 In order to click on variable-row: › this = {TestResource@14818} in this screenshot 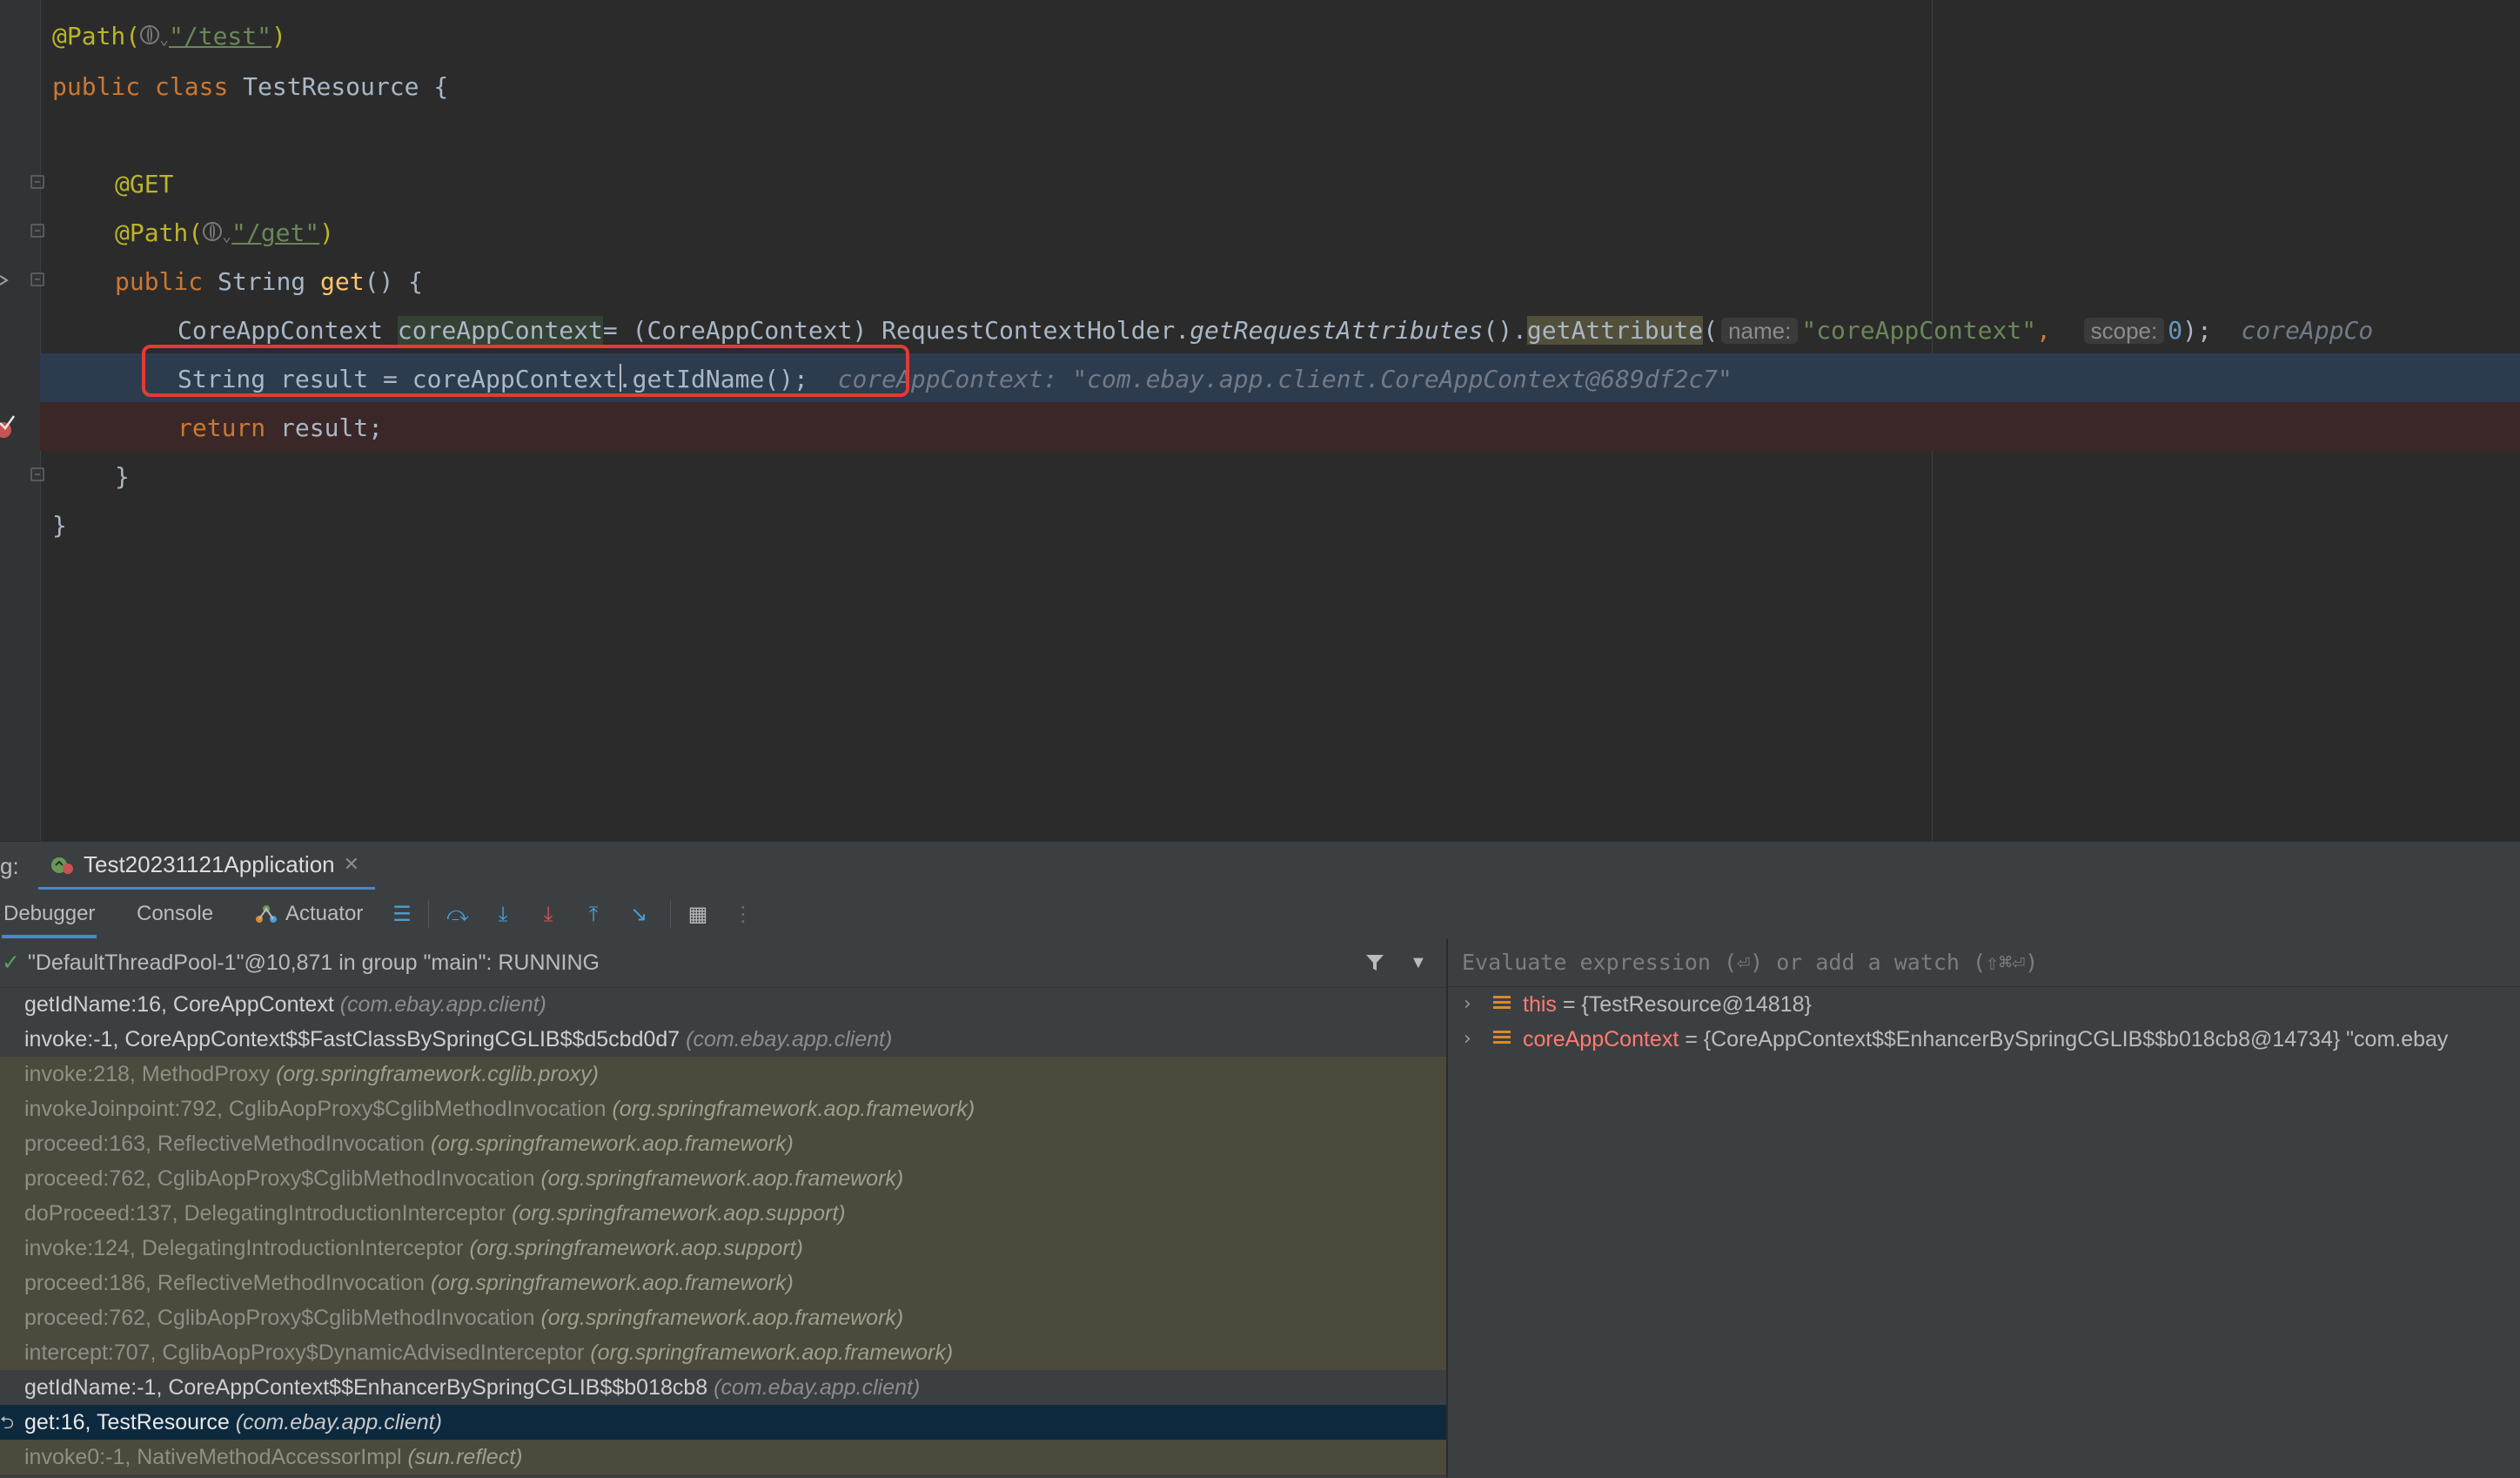, I will do `click(1984, 1004)`.